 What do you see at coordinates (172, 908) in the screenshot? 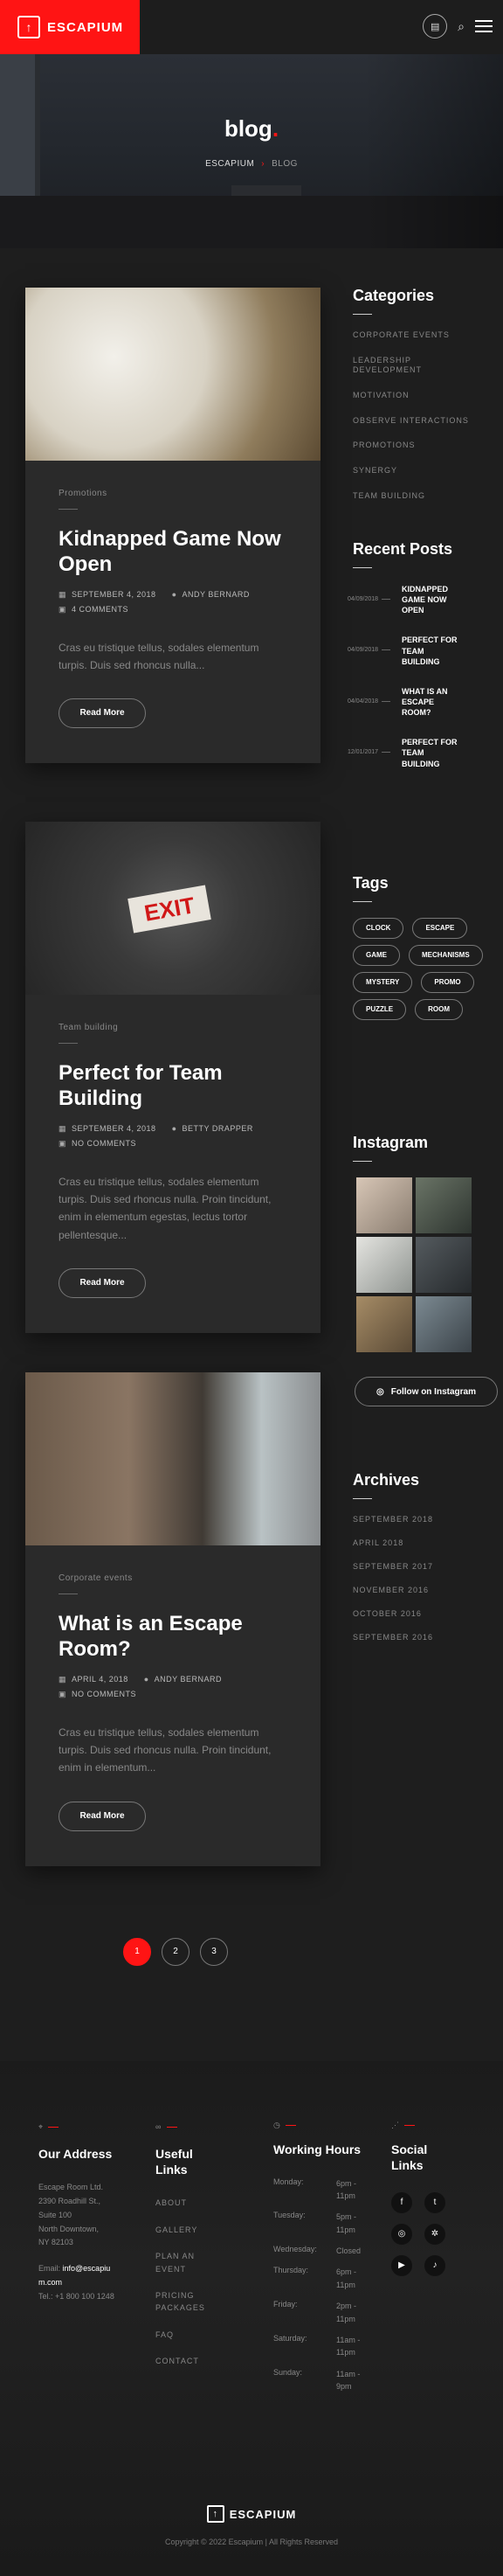
I see `post-image-exit-sign: EXIT` at bounding box center [172, 908].